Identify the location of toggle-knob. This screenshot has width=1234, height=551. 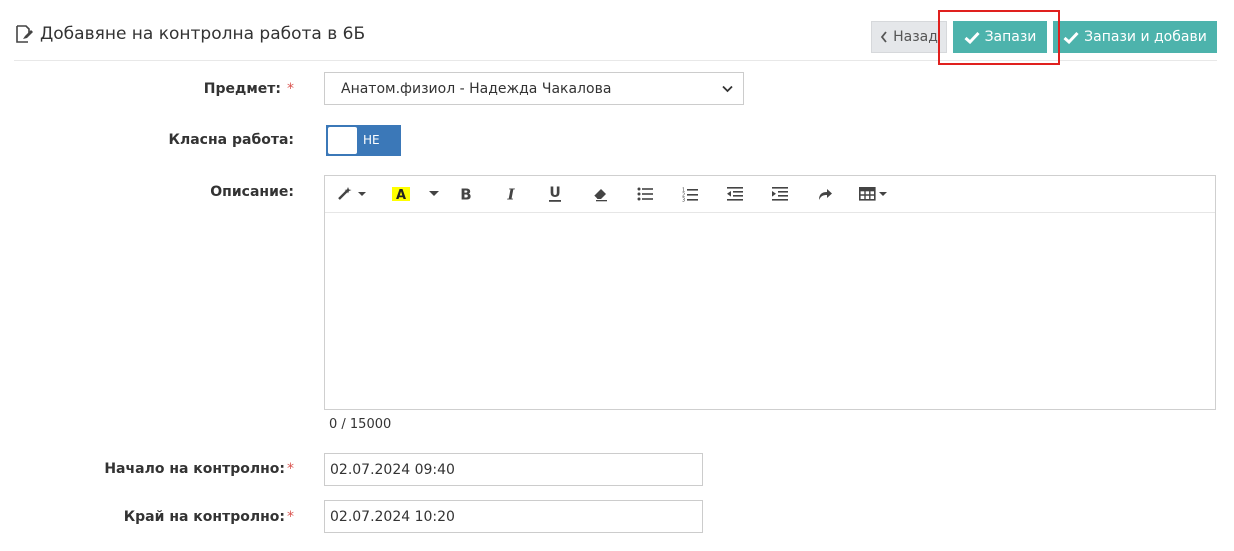
(342, 140).